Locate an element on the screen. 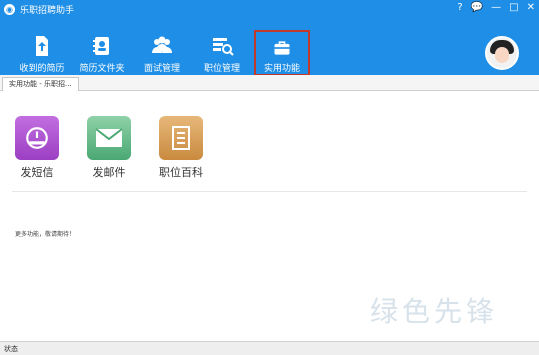  contacts-folder-icon is located at coordinates (101, 46).